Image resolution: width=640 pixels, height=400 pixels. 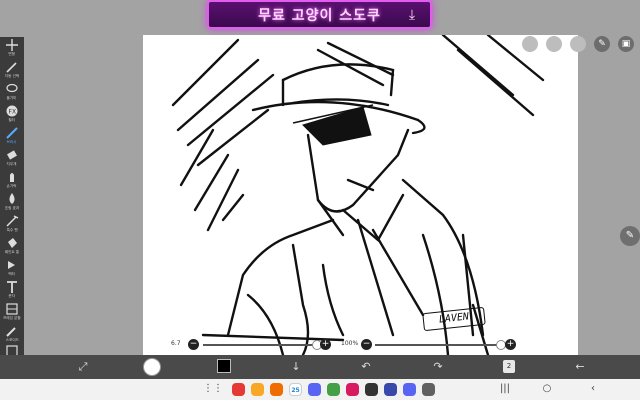 I want to click on tool-label: 브러시, so click(x=12, y=141).